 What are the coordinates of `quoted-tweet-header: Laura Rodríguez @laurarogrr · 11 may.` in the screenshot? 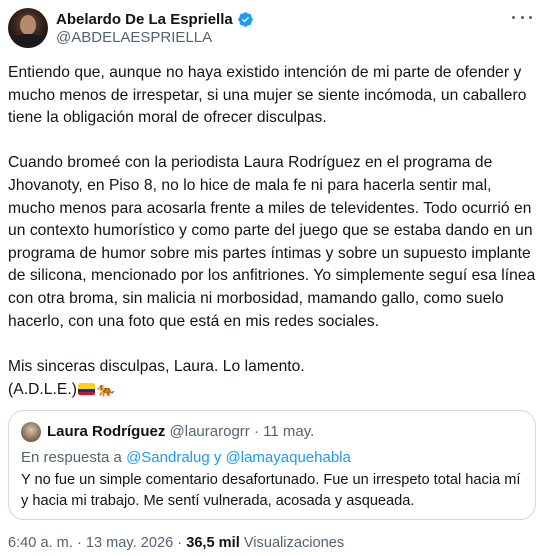 It's located at (180, 431).